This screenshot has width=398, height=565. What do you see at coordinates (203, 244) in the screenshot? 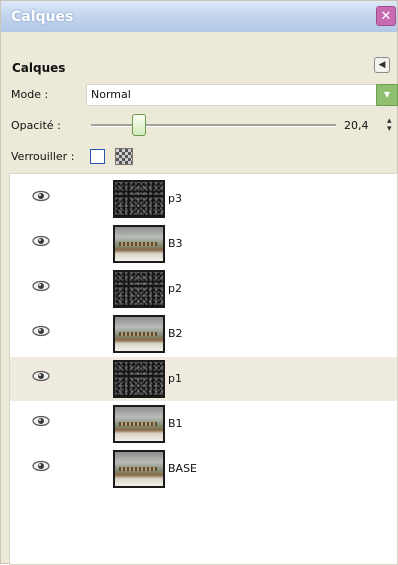
I see `layer-row: B3` at bounding box center [203, 244].